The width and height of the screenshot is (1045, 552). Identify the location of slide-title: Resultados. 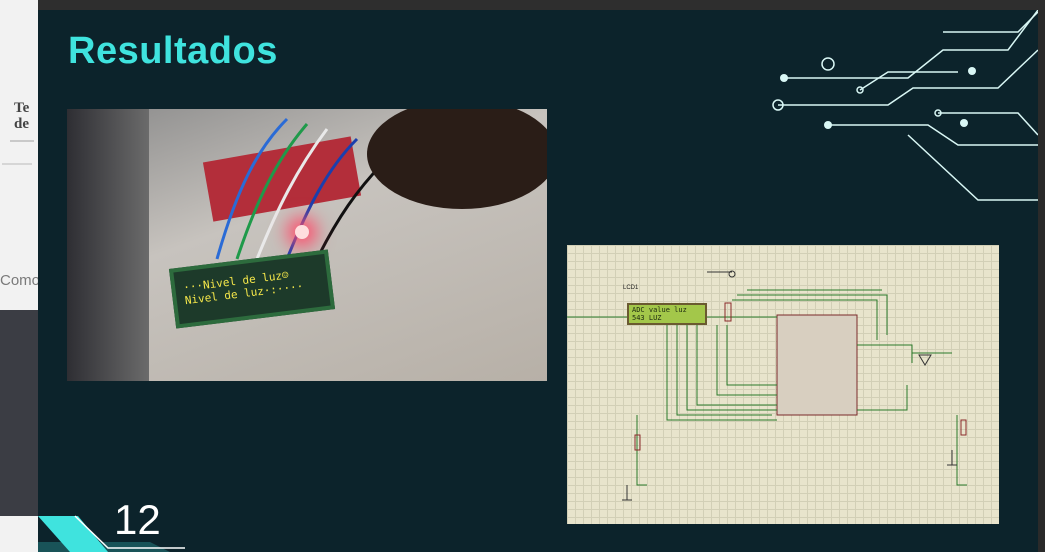
(173, 51).